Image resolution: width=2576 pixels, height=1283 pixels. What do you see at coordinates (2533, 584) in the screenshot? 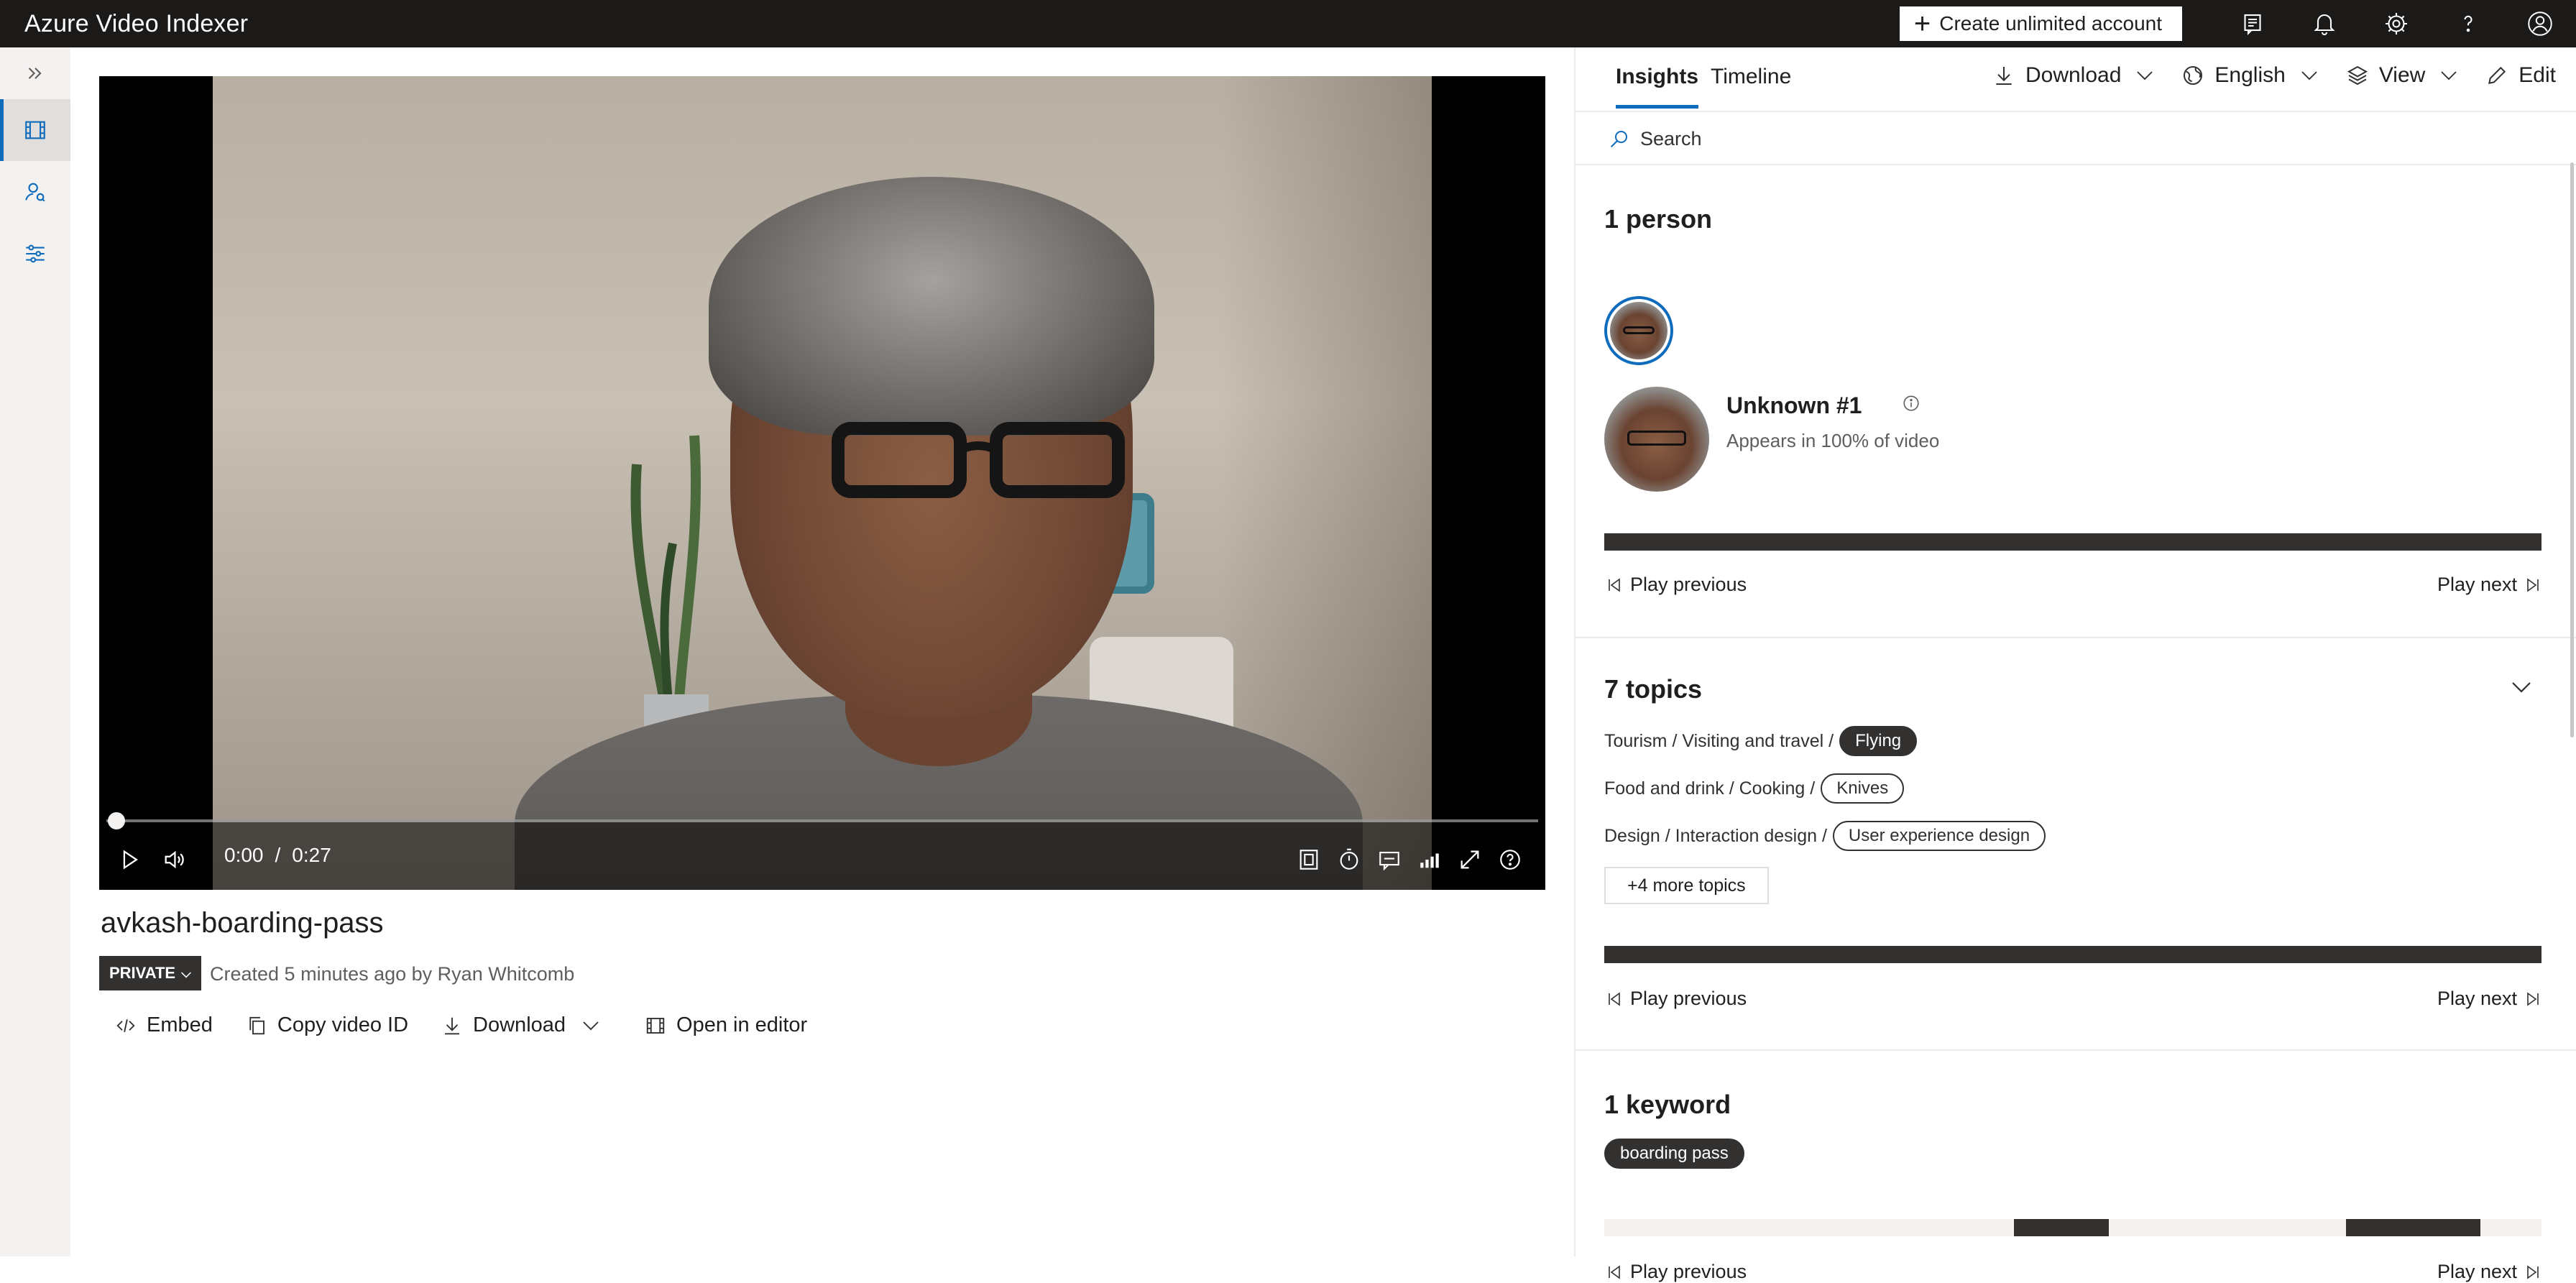
I see `skip-next-icon` at bounding box center [2533, 584].